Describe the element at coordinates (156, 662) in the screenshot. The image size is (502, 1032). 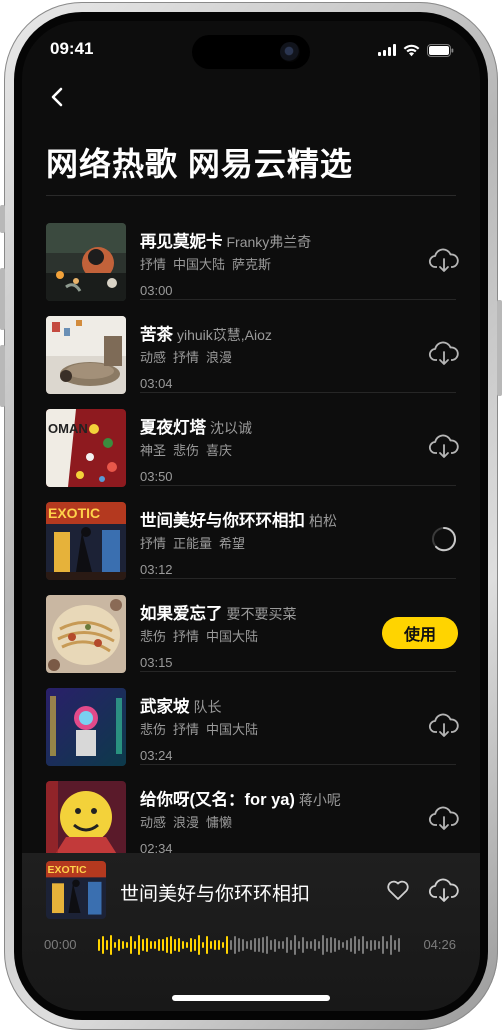
I see `song-duration: 03:15` at that location.